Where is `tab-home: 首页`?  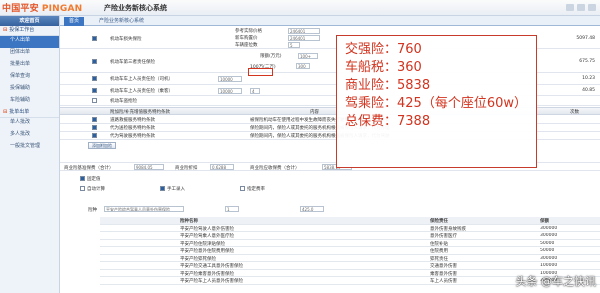
tab-home: 首页 is located at coordinates (74, 21).